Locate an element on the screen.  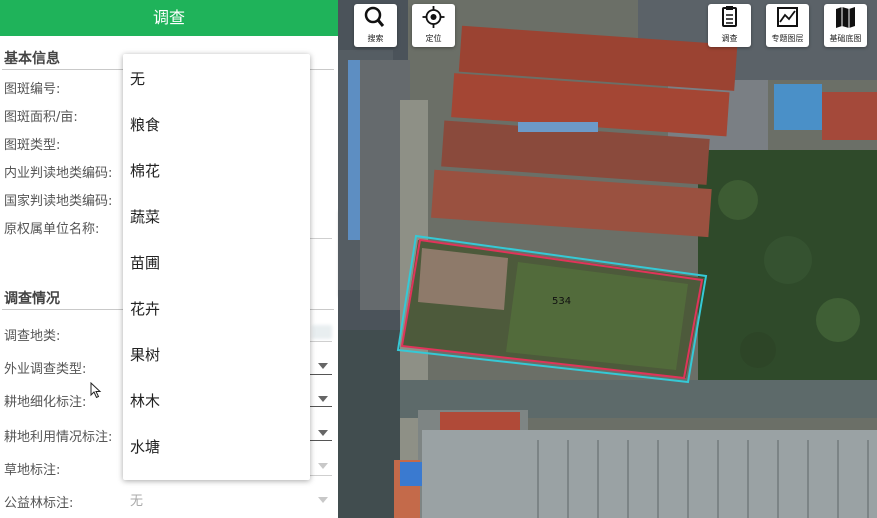
section-survey-status: 调查情况 is located at coordinates (32, 299).